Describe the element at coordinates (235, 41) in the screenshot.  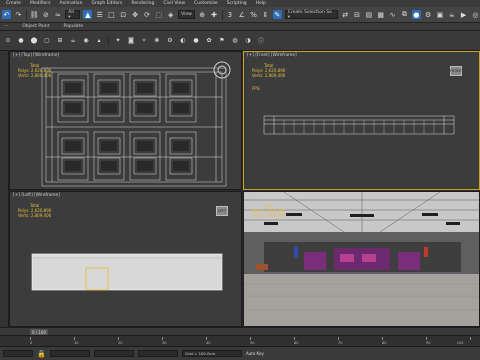
I see `globe-icon: ◍` at that location.